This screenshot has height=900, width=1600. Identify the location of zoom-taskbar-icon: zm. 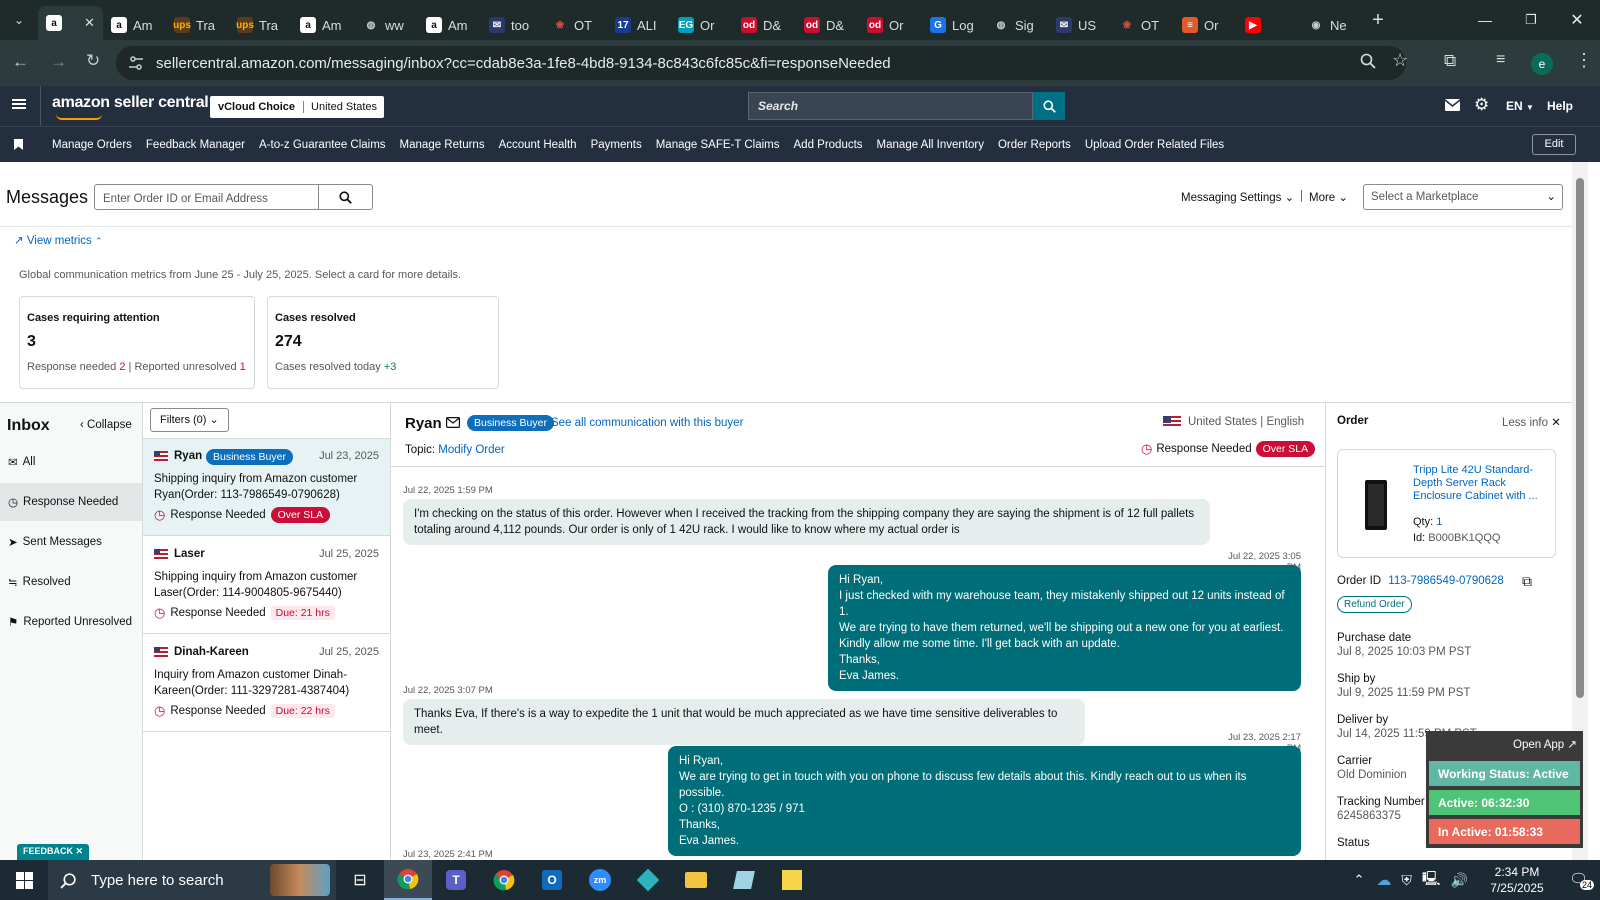
(600, 880).